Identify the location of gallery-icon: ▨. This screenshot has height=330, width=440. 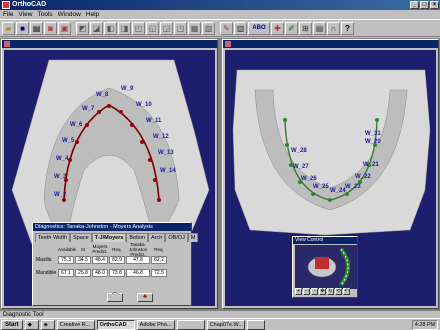
(240, 28).